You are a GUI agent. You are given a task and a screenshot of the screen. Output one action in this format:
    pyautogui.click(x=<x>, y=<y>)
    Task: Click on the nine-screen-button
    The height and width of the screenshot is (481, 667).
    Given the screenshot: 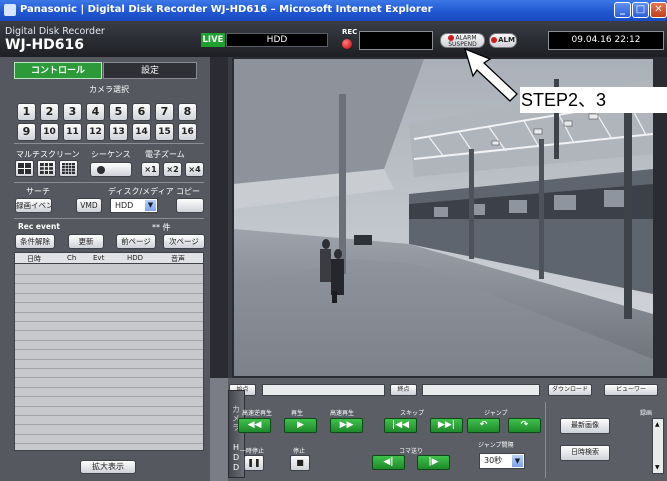 What is the action you would take?
    pyautogui.click(x=46, y=168)
    